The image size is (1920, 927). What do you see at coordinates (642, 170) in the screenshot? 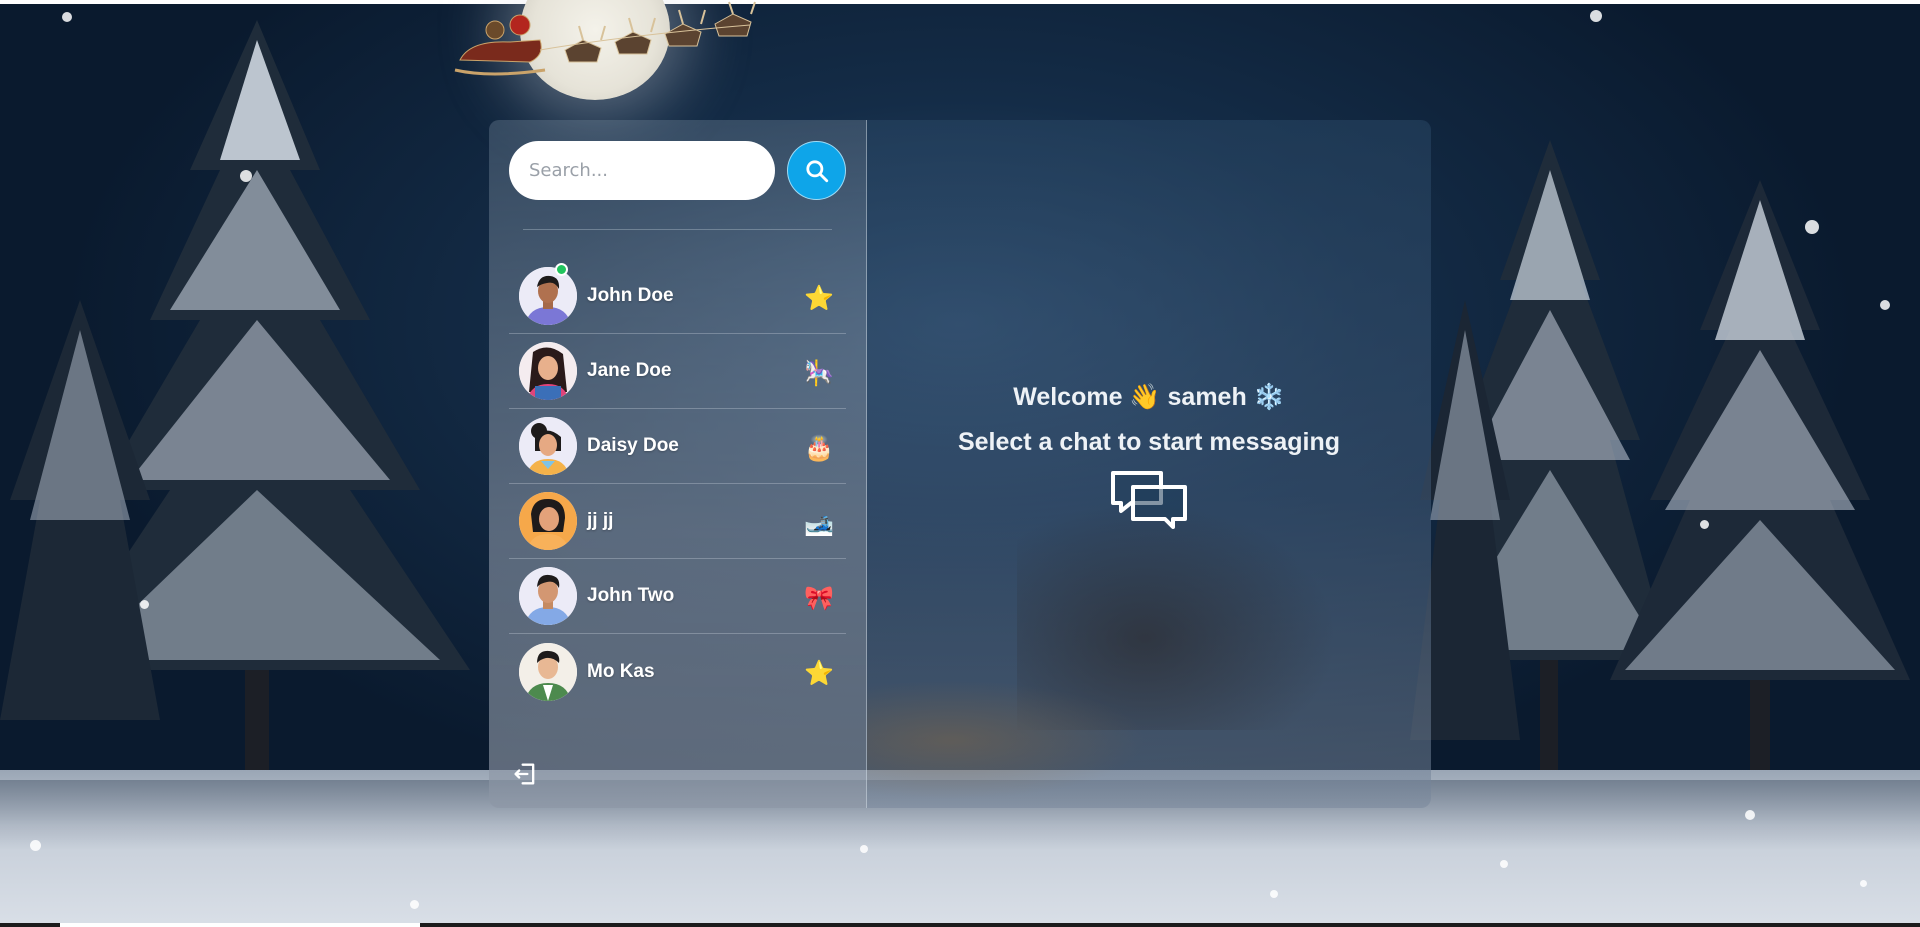
I see `search-input` at bounding box center [642, 170].